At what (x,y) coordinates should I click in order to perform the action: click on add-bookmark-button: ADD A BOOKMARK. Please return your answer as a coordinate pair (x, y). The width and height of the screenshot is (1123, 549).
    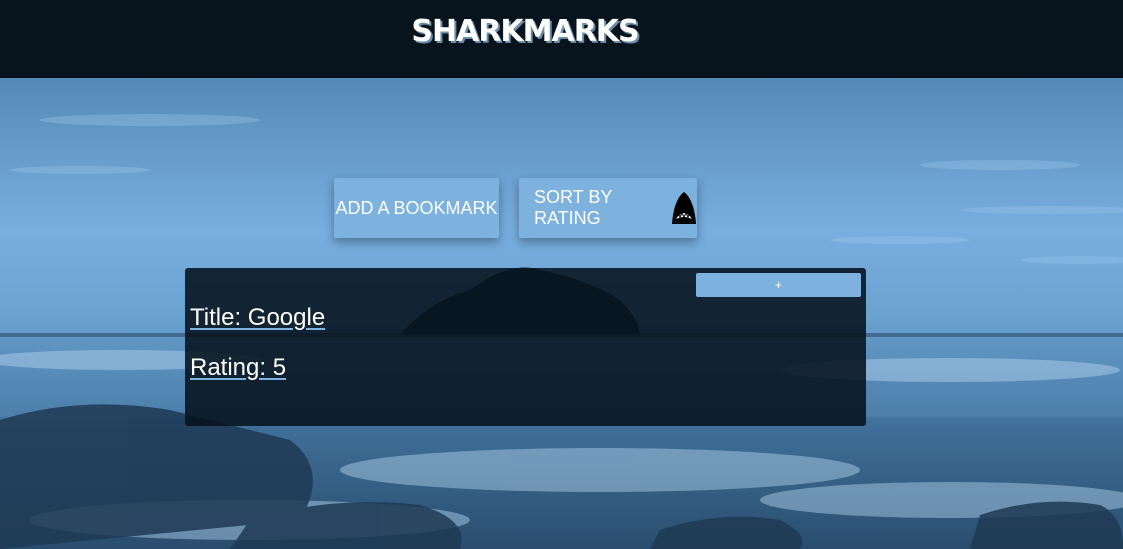
    Looking at the image, I should click on (416, 208).